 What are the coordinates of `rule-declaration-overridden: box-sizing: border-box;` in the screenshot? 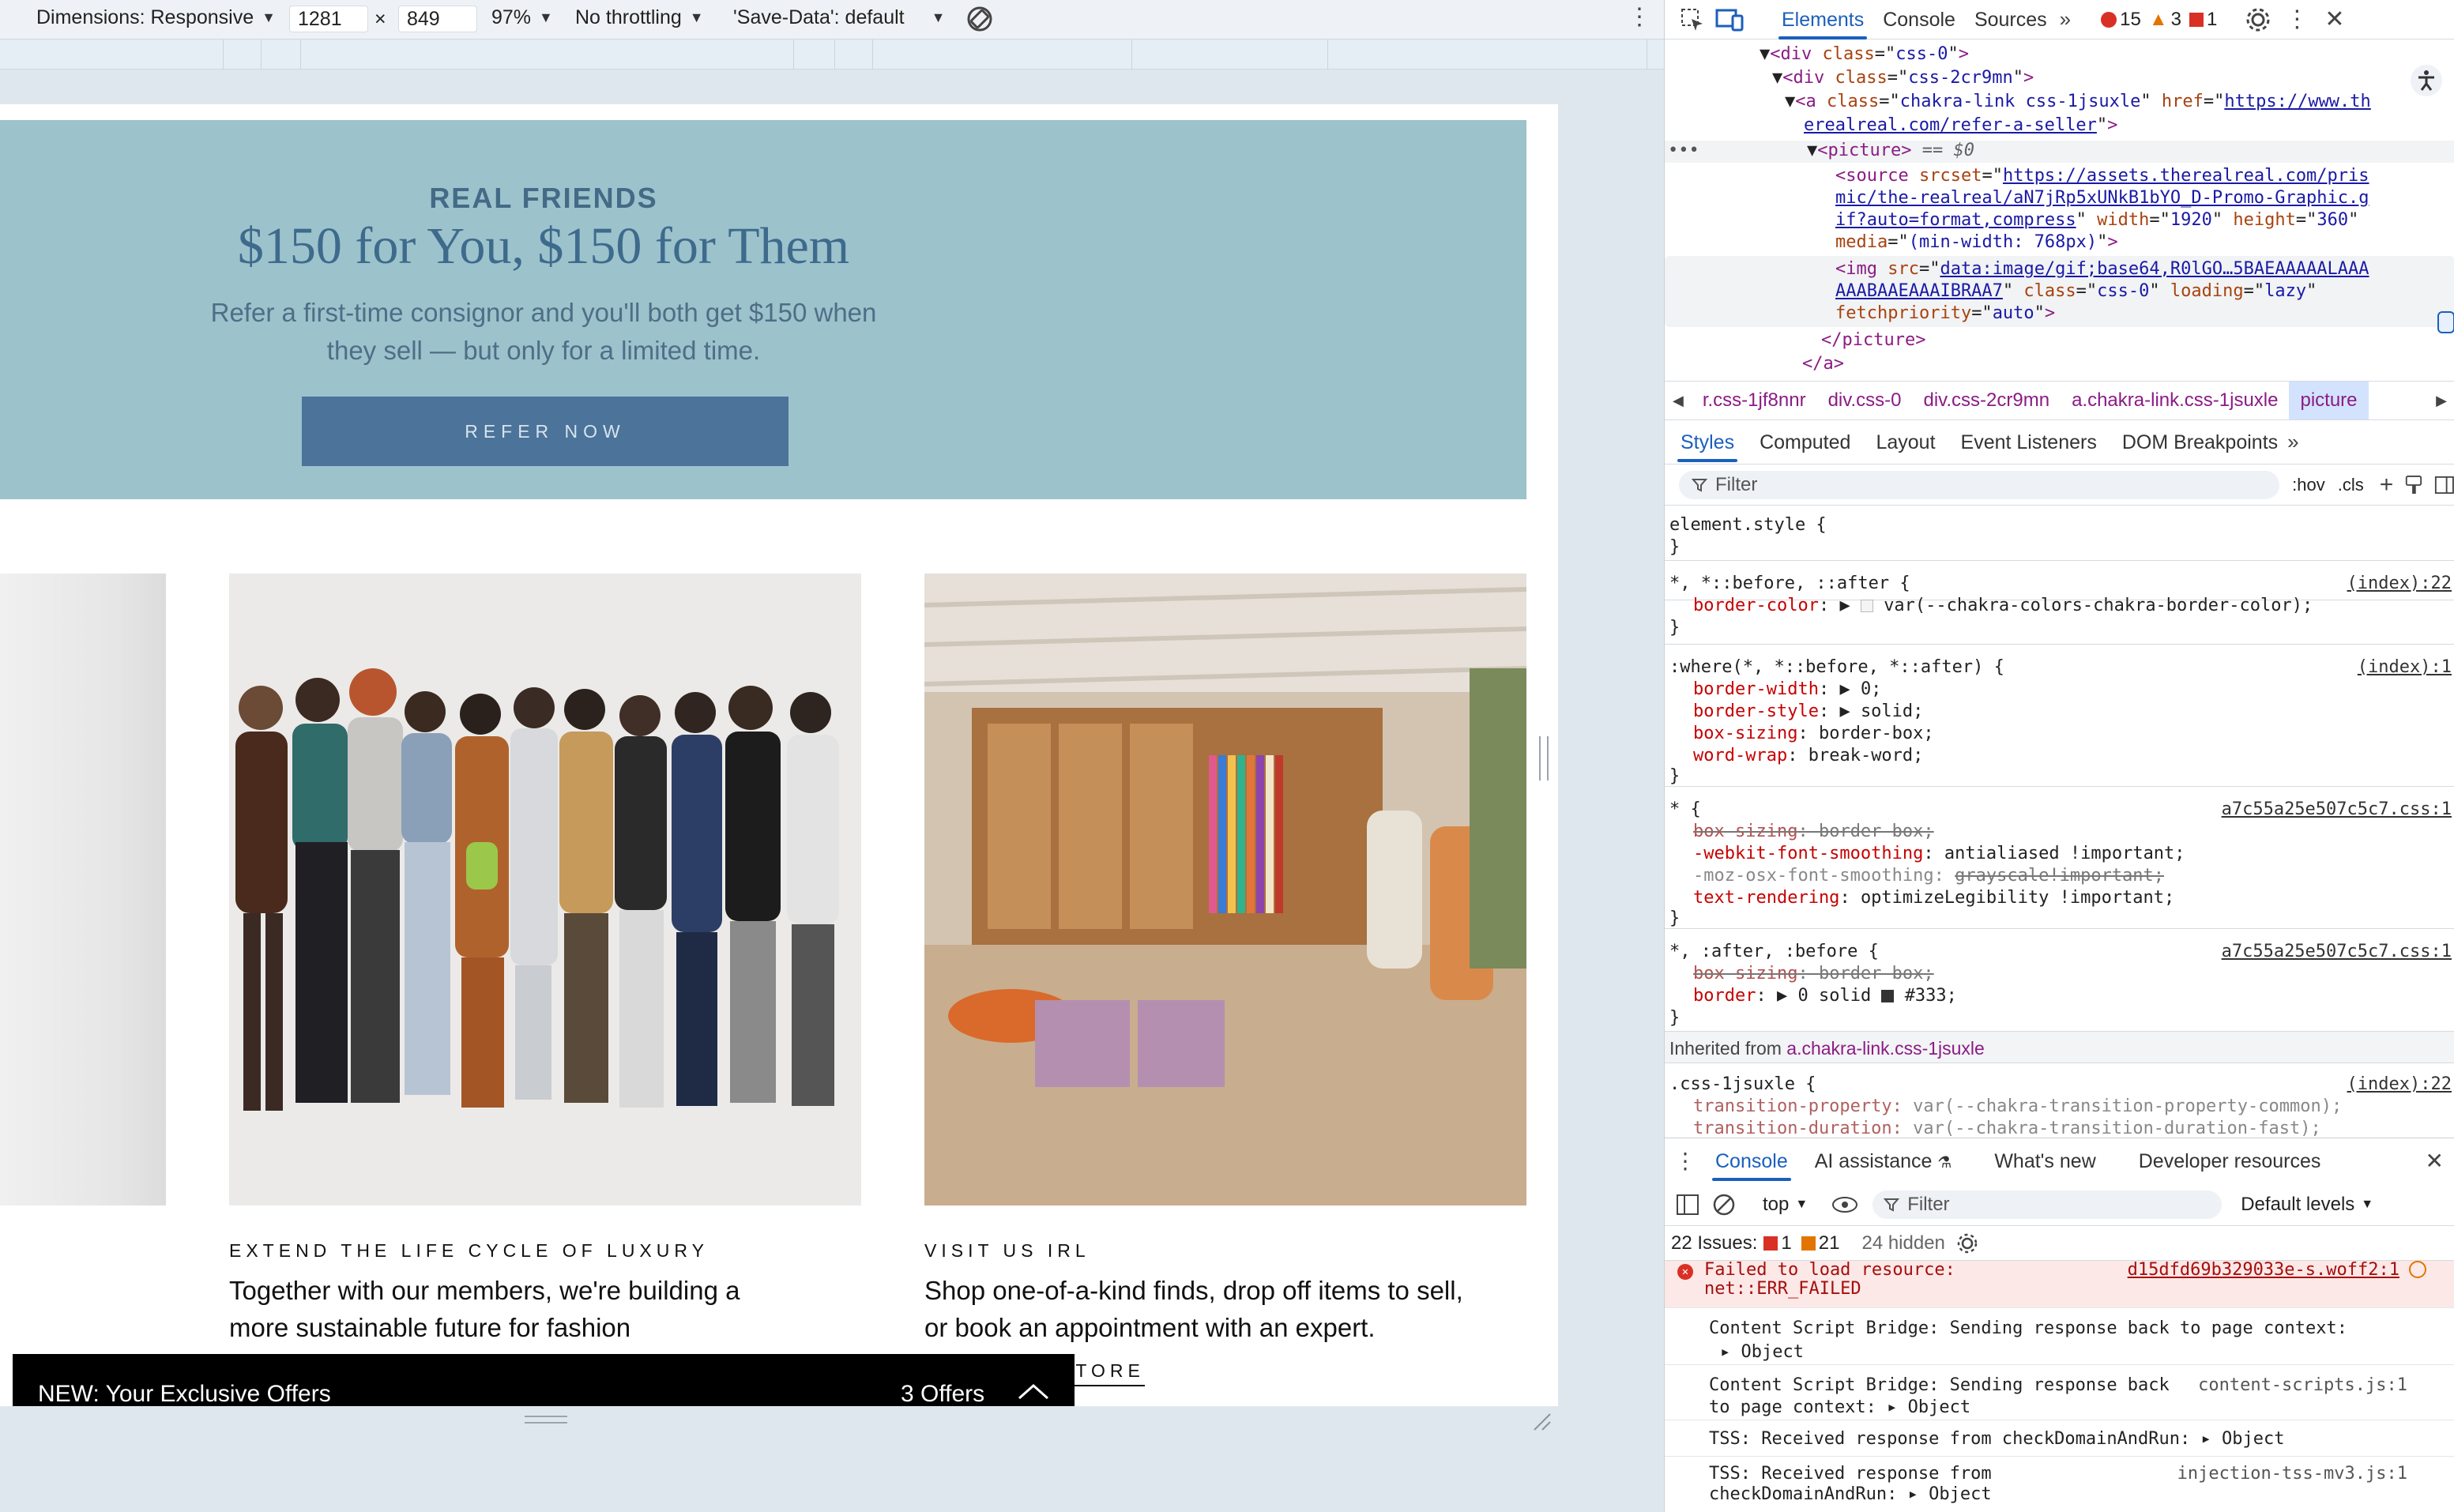 It's located at (1813, 831).